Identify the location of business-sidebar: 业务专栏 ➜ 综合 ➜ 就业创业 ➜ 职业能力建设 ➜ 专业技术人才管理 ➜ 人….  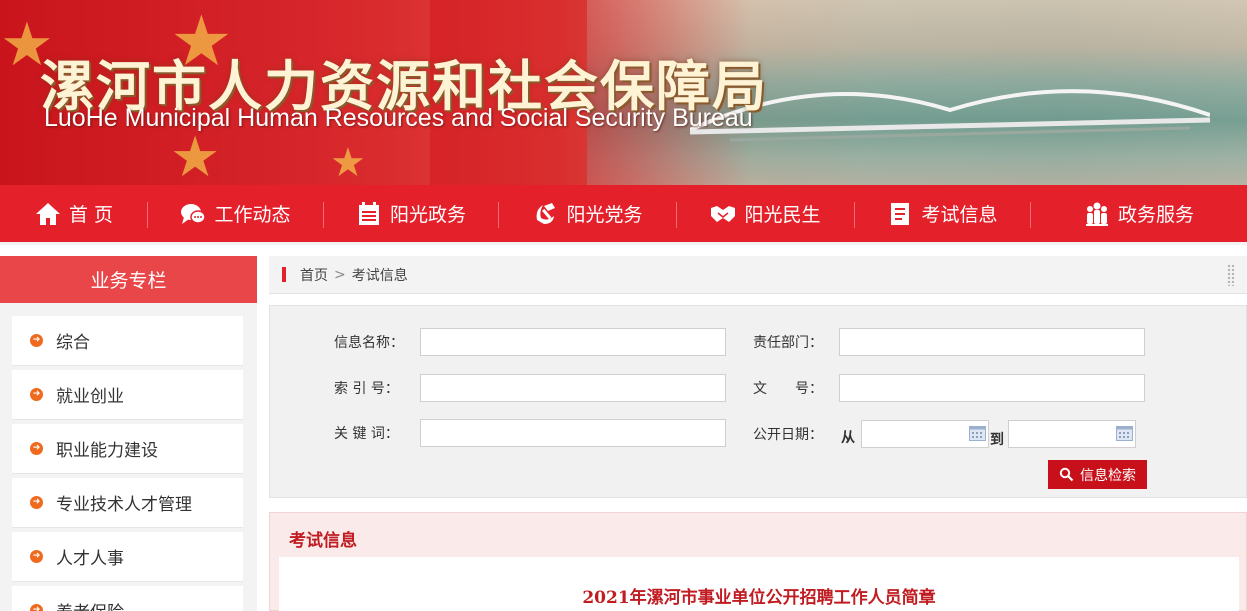
(128, 433).